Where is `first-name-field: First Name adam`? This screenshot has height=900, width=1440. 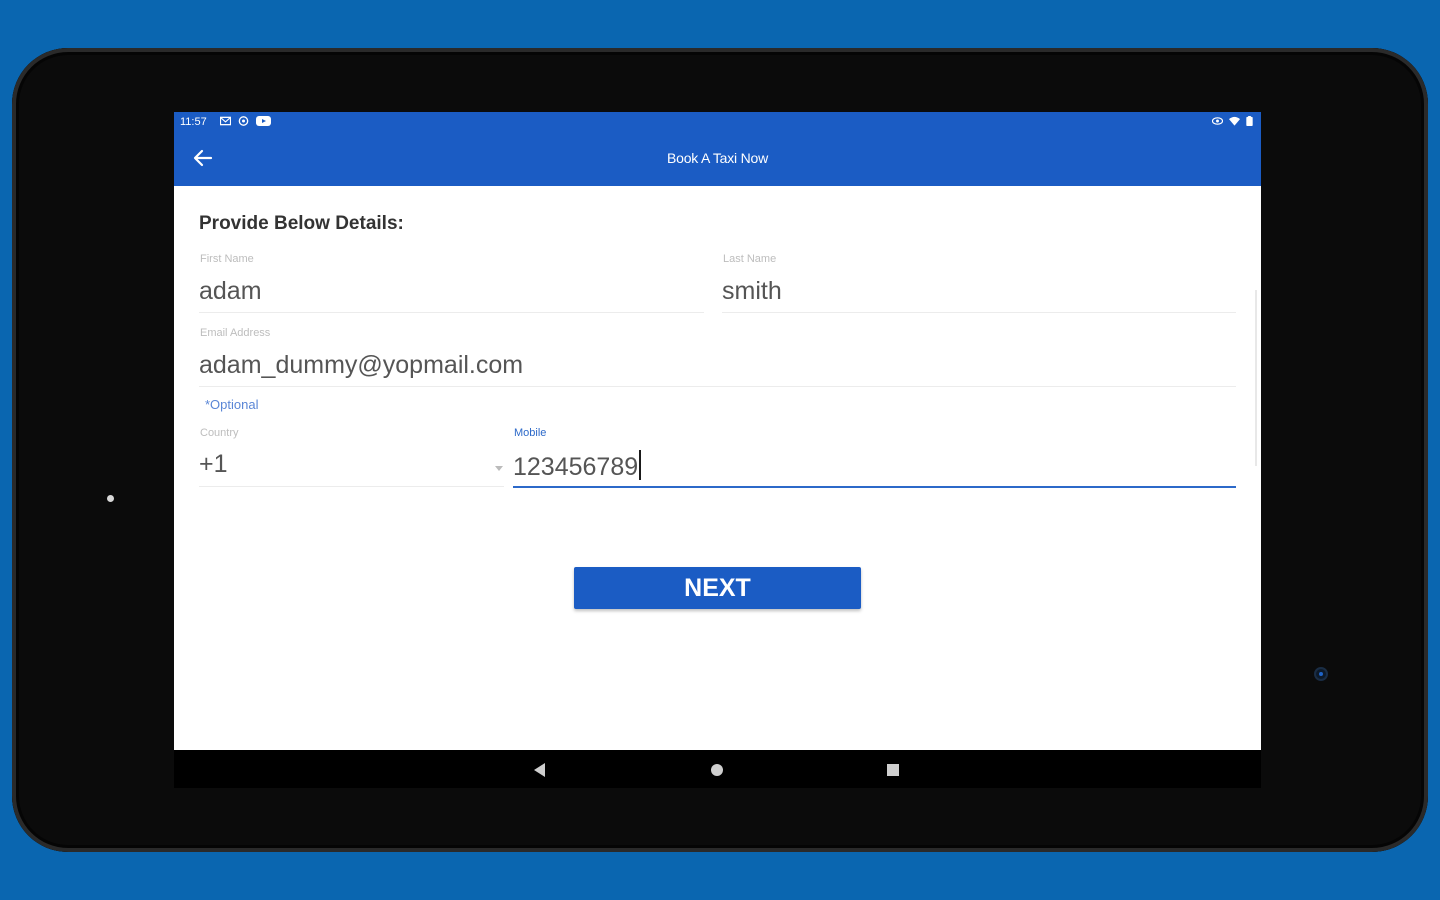
first-name-field: First Name adam is located at coordinates (451, 281).